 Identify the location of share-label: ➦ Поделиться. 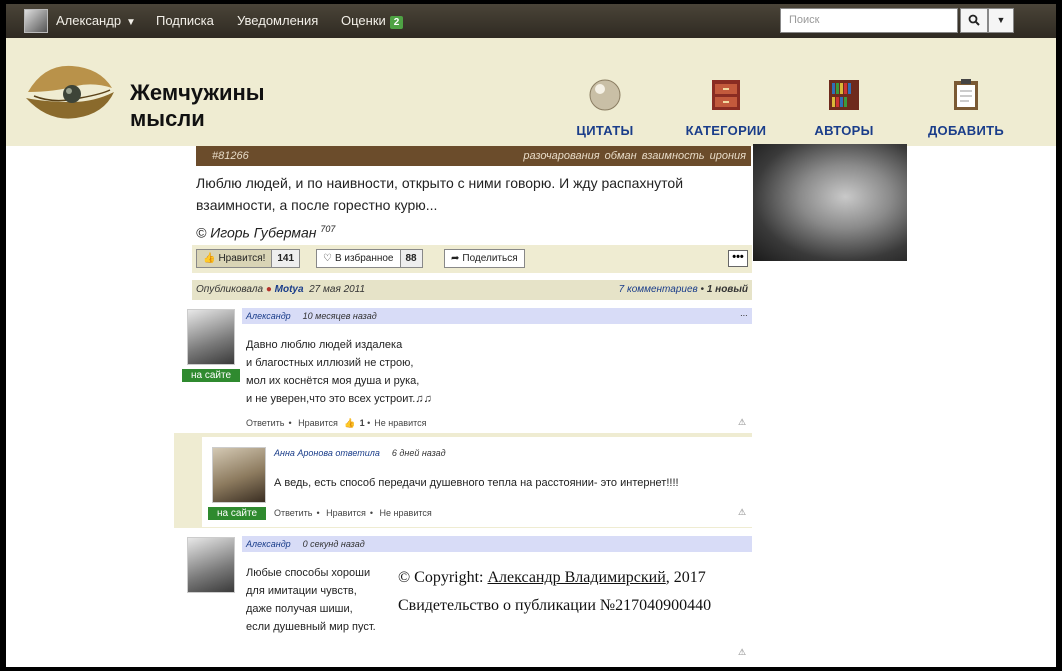
(484, 258).